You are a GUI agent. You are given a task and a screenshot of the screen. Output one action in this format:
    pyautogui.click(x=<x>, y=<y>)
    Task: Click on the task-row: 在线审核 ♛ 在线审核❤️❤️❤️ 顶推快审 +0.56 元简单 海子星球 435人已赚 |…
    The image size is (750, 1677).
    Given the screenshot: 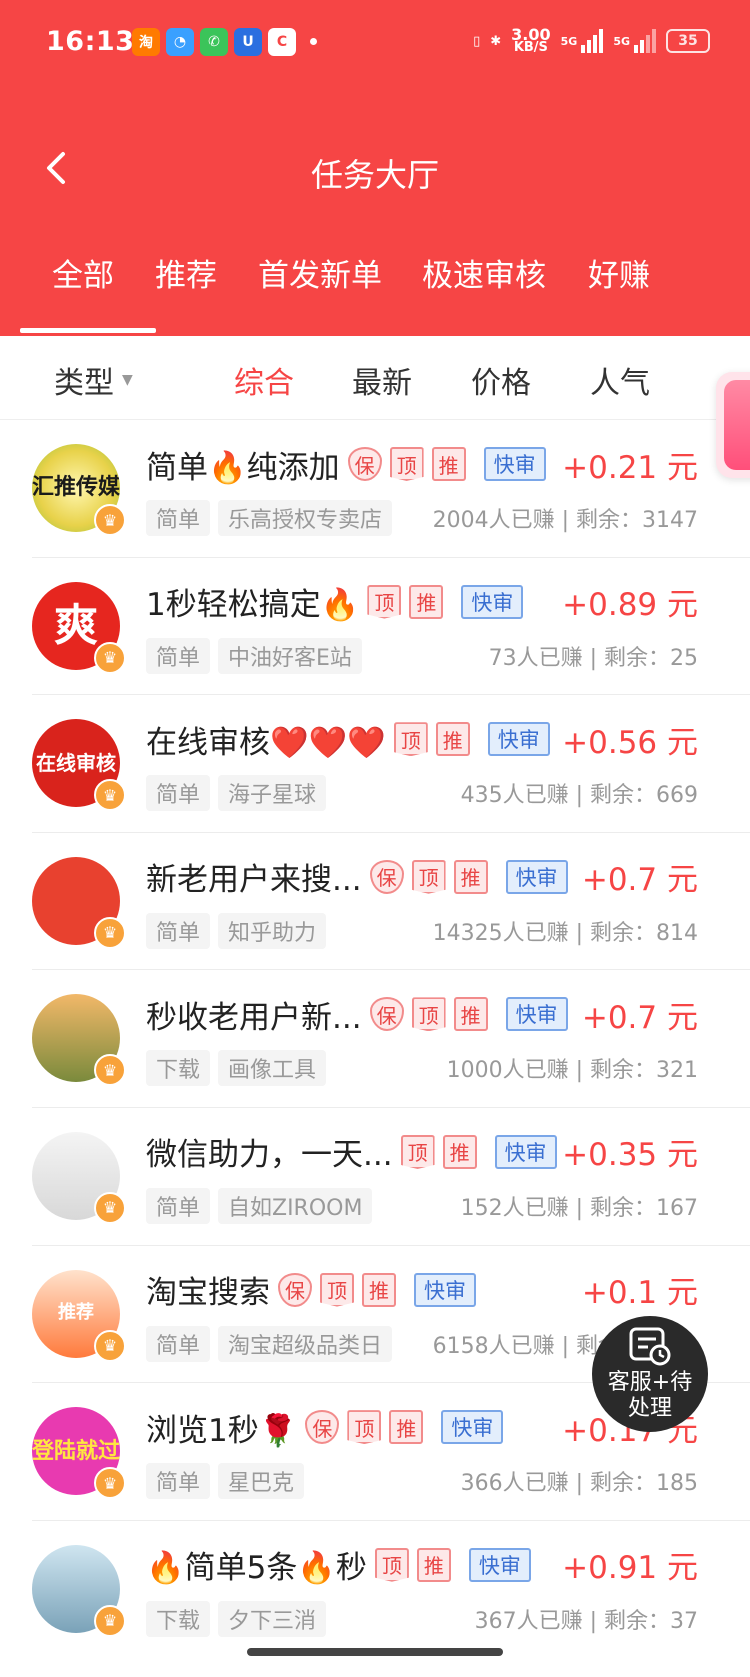 What is the action you would take?
    pyautogui.click(x=375, y=764)
    